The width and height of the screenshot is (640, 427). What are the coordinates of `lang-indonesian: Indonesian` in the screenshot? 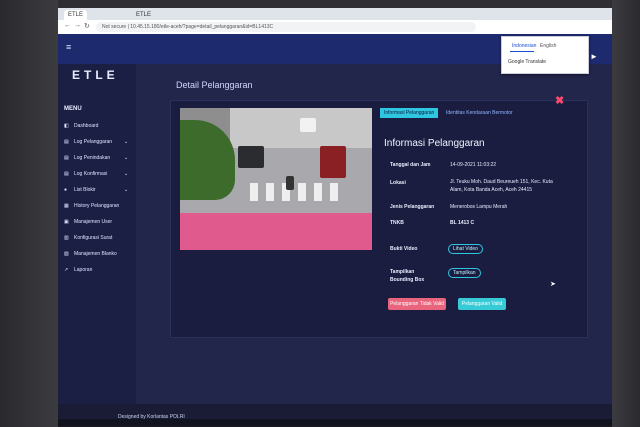 It's located at (524, 46).